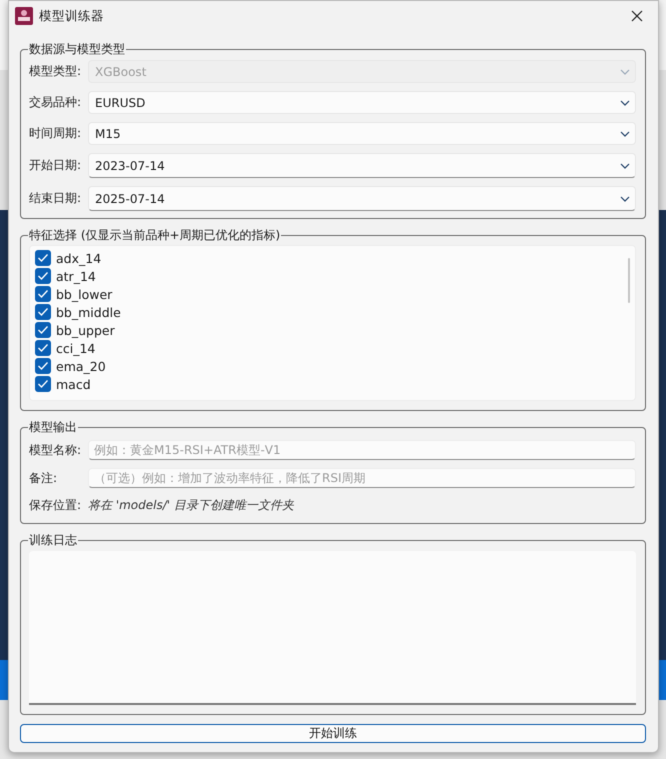  Describe the element at coordinates (191, 505) in the screenshot. I see `save-location-text: 将在 'models/' 目录下创建唯一文件夹` at that location.